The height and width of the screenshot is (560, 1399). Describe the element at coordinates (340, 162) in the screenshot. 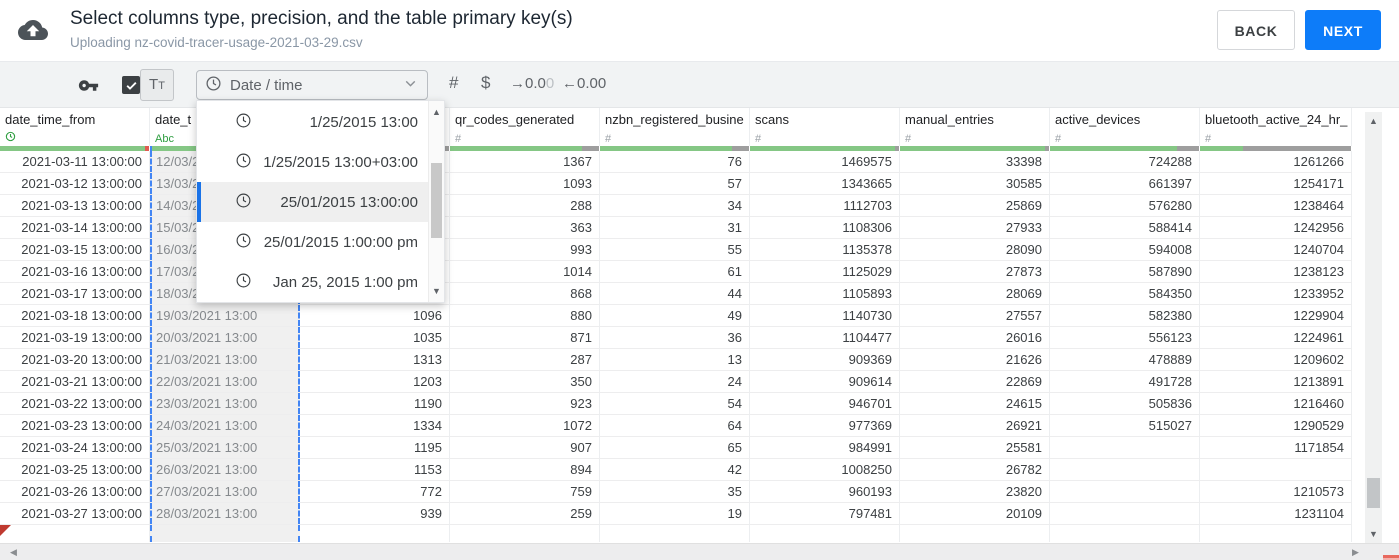

I see `date-format-label: 1/25/2015 13:00+03:00` at that location.